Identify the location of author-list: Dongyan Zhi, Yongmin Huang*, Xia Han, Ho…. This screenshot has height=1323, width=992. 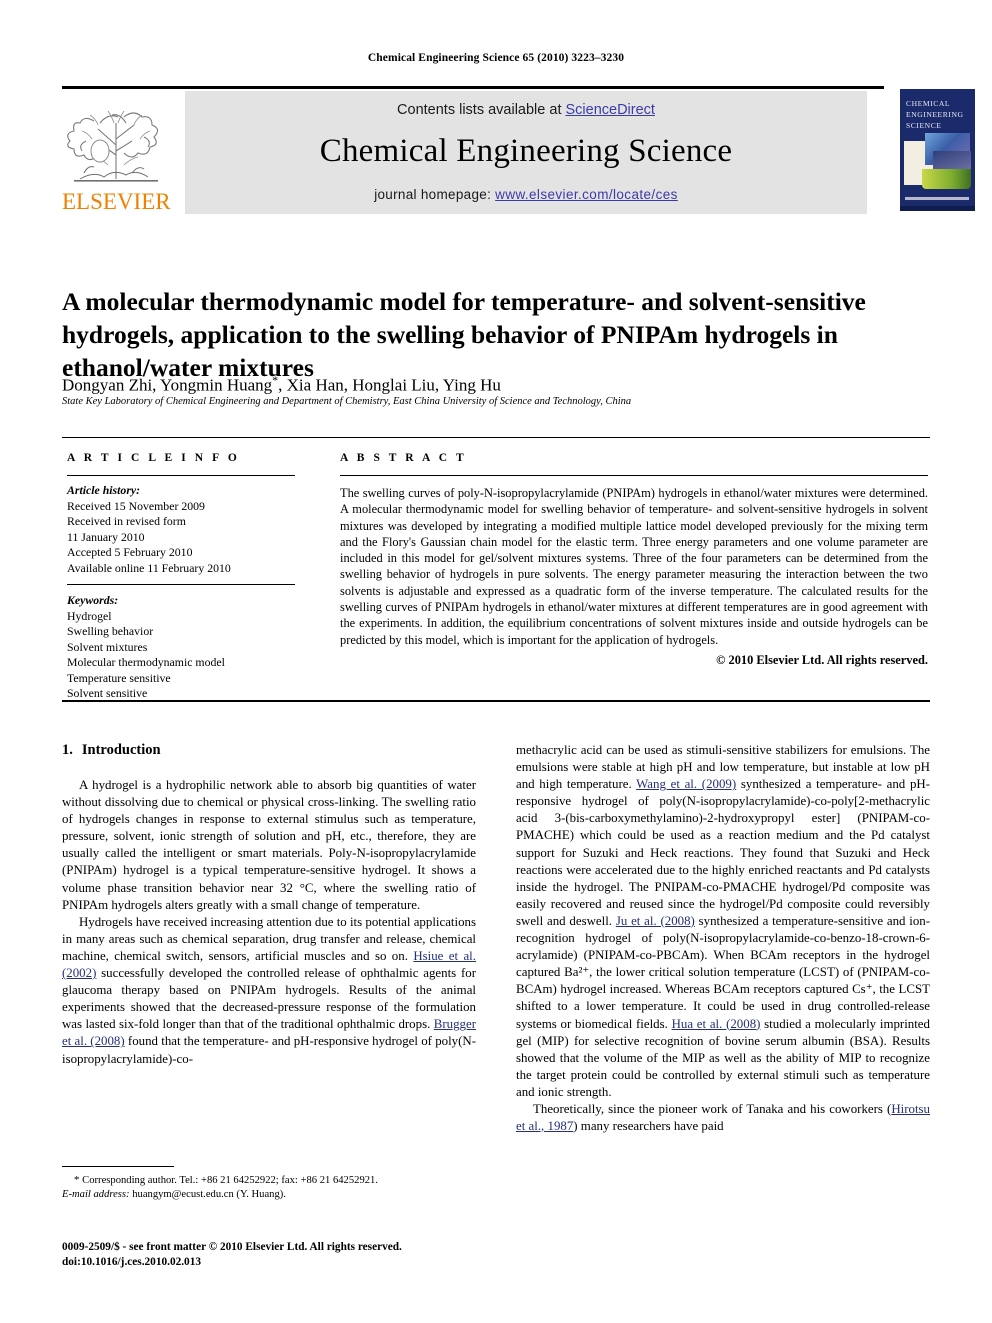
(484, 383).